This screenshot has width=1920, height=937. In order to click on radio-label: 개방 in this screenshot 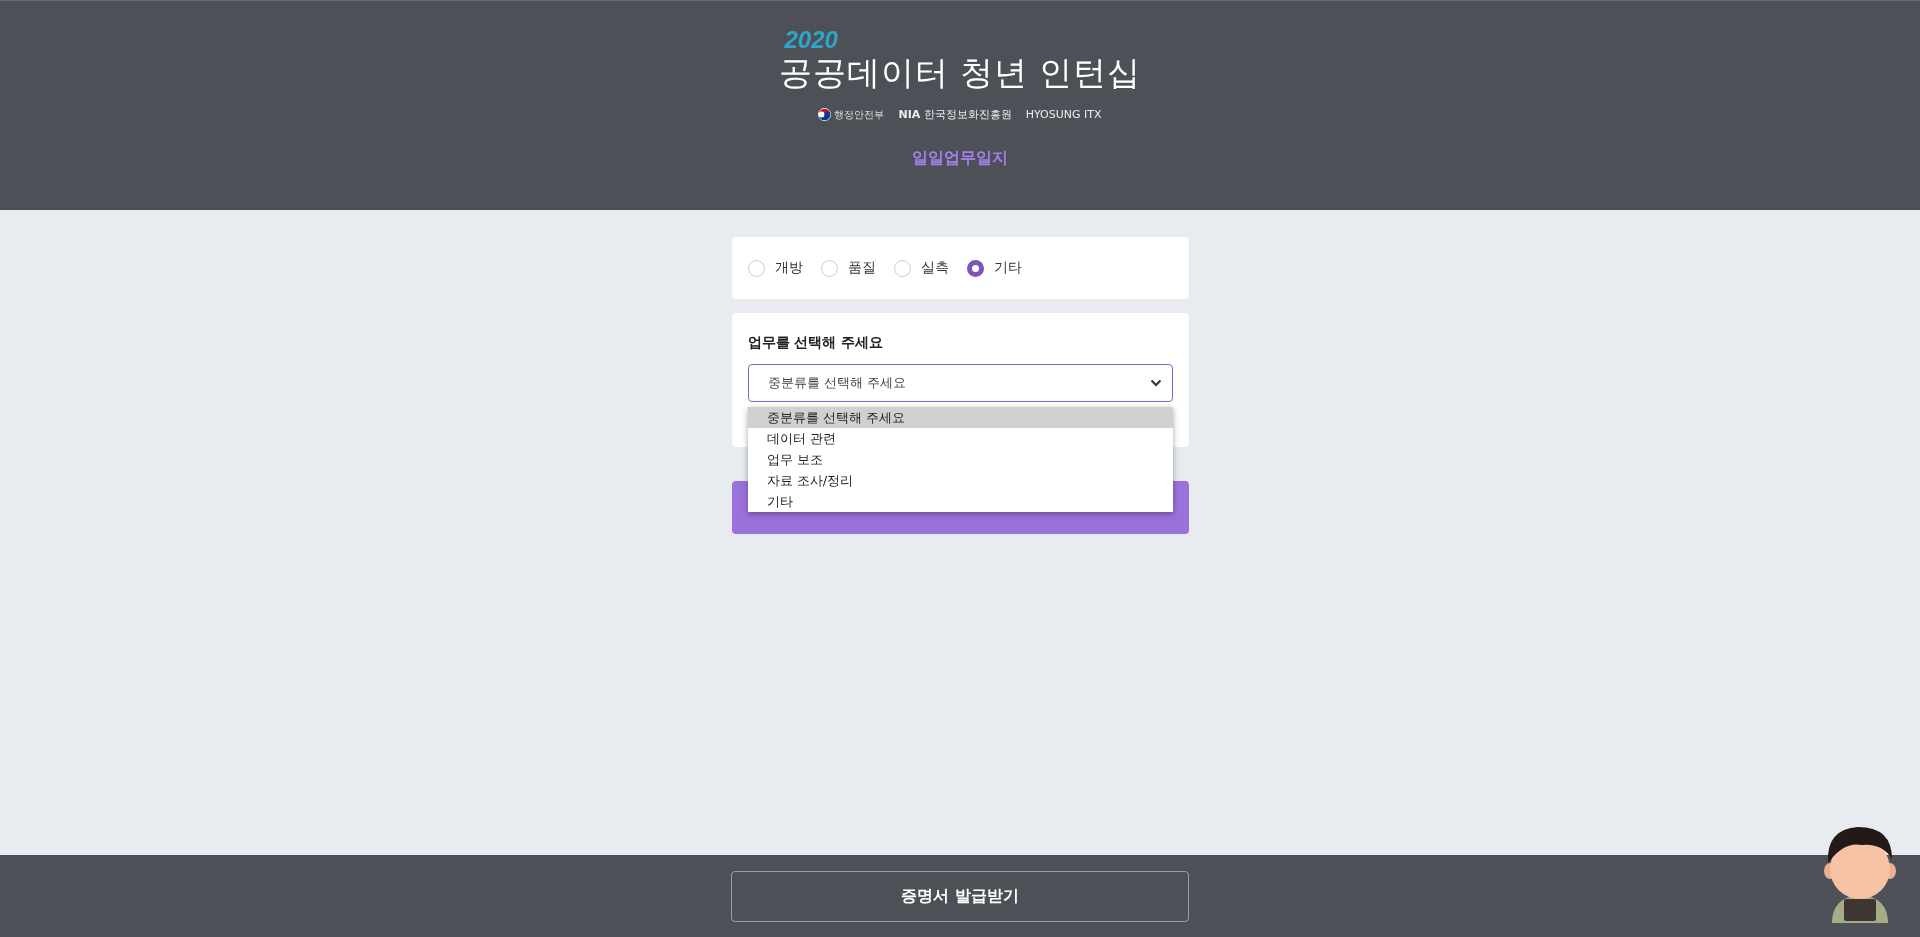, I will do `click(788, 268)`.